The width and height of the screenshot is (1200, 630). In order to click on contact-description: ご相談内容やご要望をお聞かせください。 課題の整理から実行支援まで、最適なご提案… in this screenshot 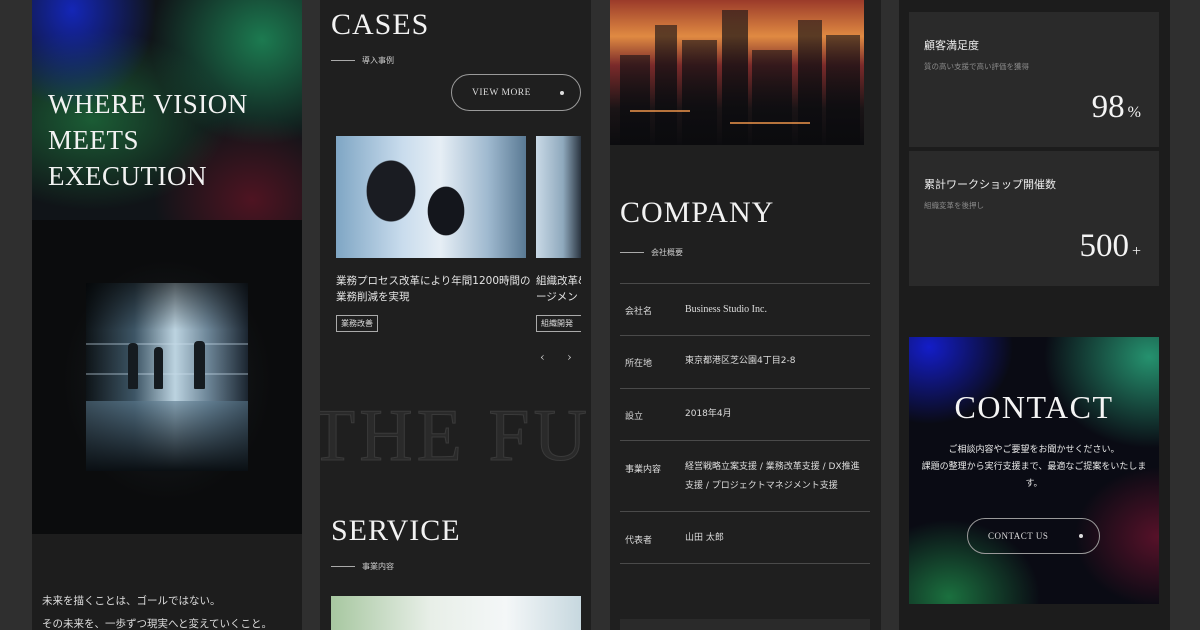, I will do `click(1034, 467)`.